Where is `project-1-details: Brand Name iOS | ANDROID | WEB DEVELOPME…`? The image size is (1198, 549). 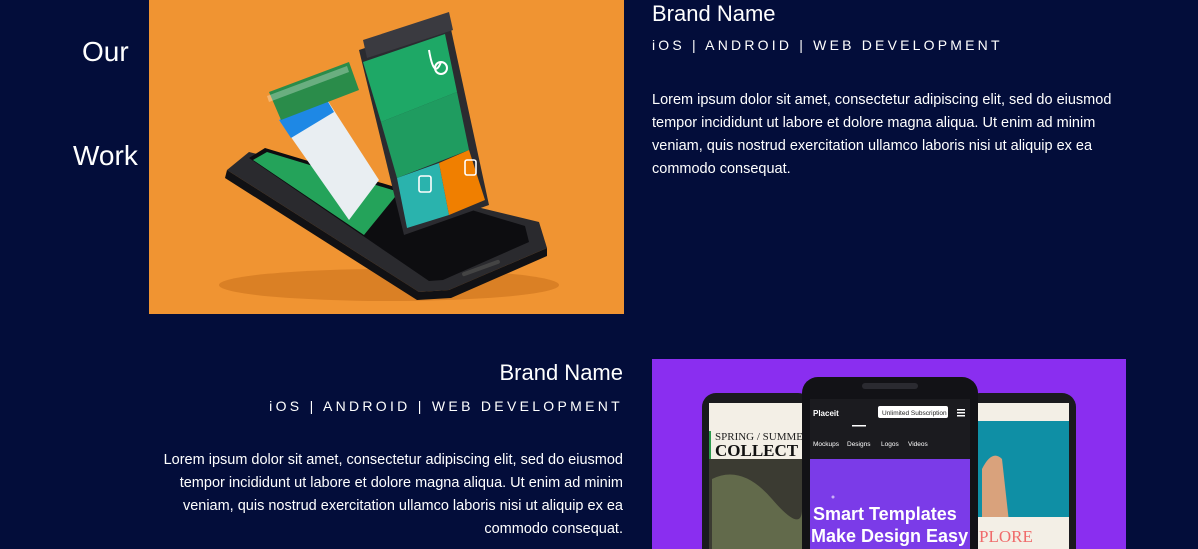
project-1-details: Brand Name iOS | ANDROID | WEB DEVELOPME… is located at coordinates (888, 90).